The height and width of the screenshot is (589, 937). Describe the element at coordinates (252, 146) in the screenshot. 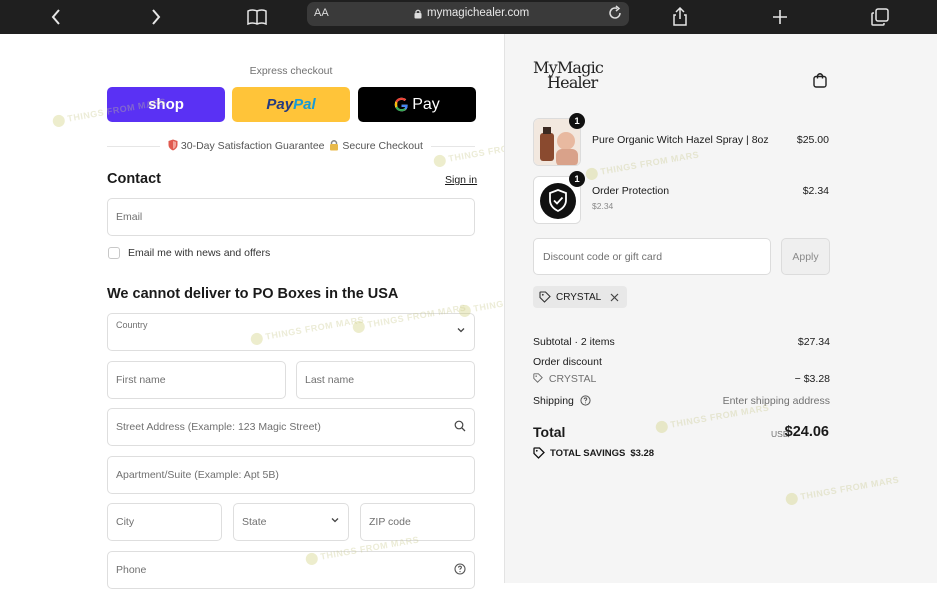

I see `guarantee-text: 30-Day Satisfaction Guarantee` at that location.